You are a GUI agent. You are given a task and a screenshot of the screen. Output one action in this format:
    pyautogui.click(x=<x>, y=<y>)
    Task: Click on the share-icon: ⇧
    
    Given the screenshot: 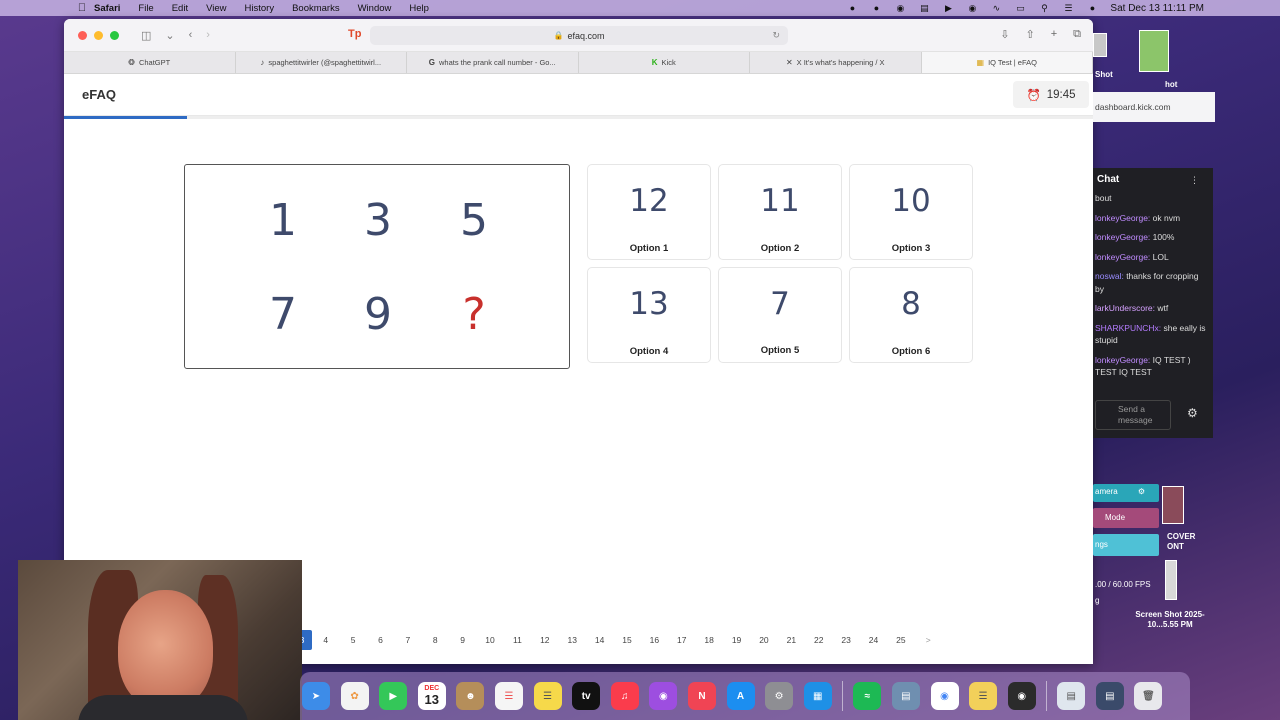 What is the action you would take?
    pyautogui.click(x=1029, y=34)
    